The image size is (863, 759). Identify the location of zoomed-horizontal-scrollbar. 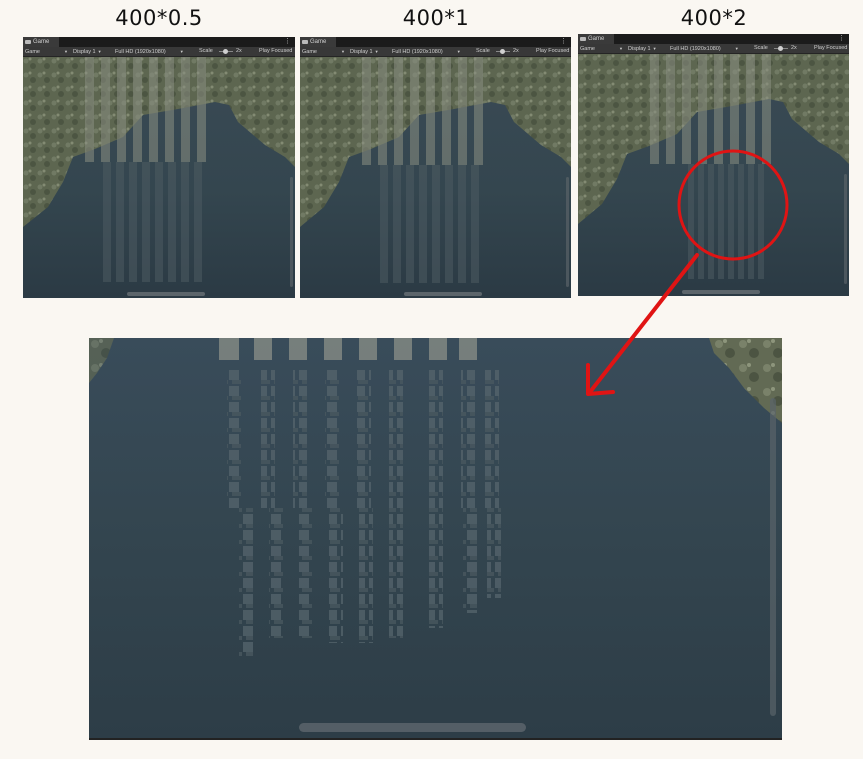
(412, 727).